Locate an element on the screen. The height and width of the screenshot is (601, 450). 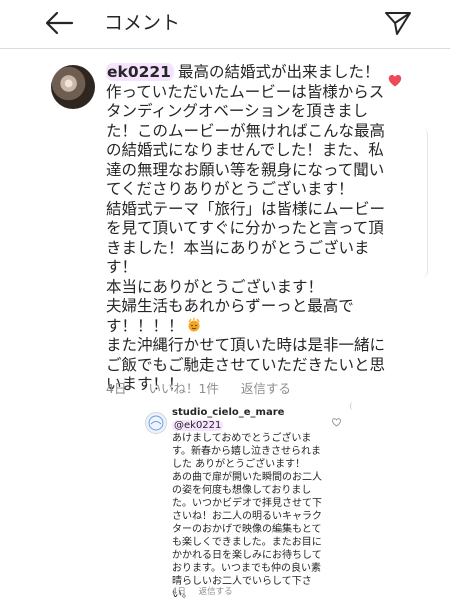
comment-line-13: す！！！！ is located at coordinates (241, 327).